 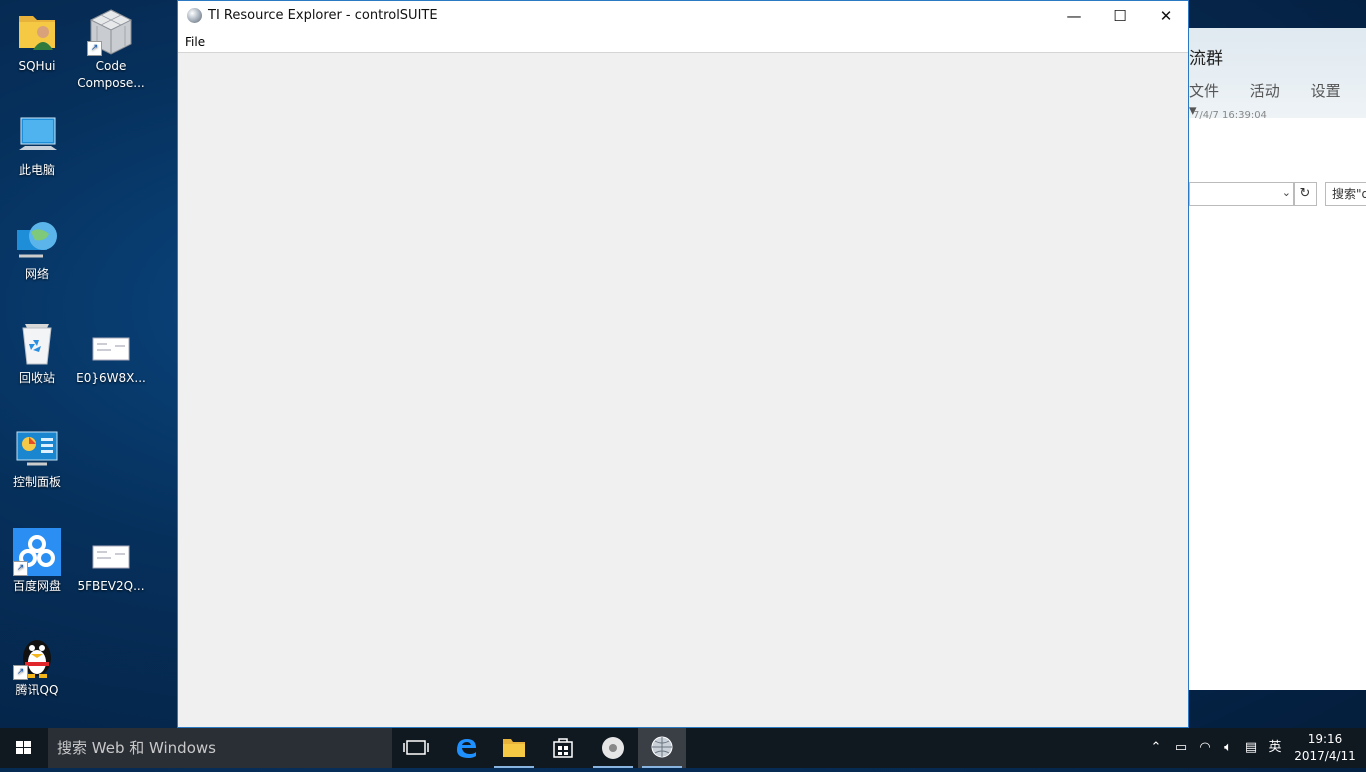 I want to click on desktop-icon-recycle-bin: 回收站, so click(x=37, y=353).